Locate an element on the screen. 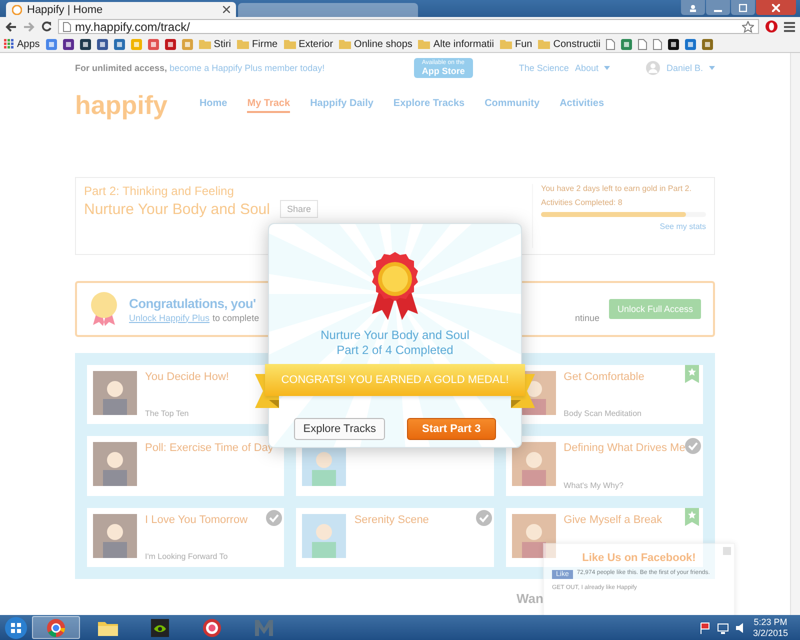 The image size is (800, 640). avatar-icon is located at coordinates (653, 68).